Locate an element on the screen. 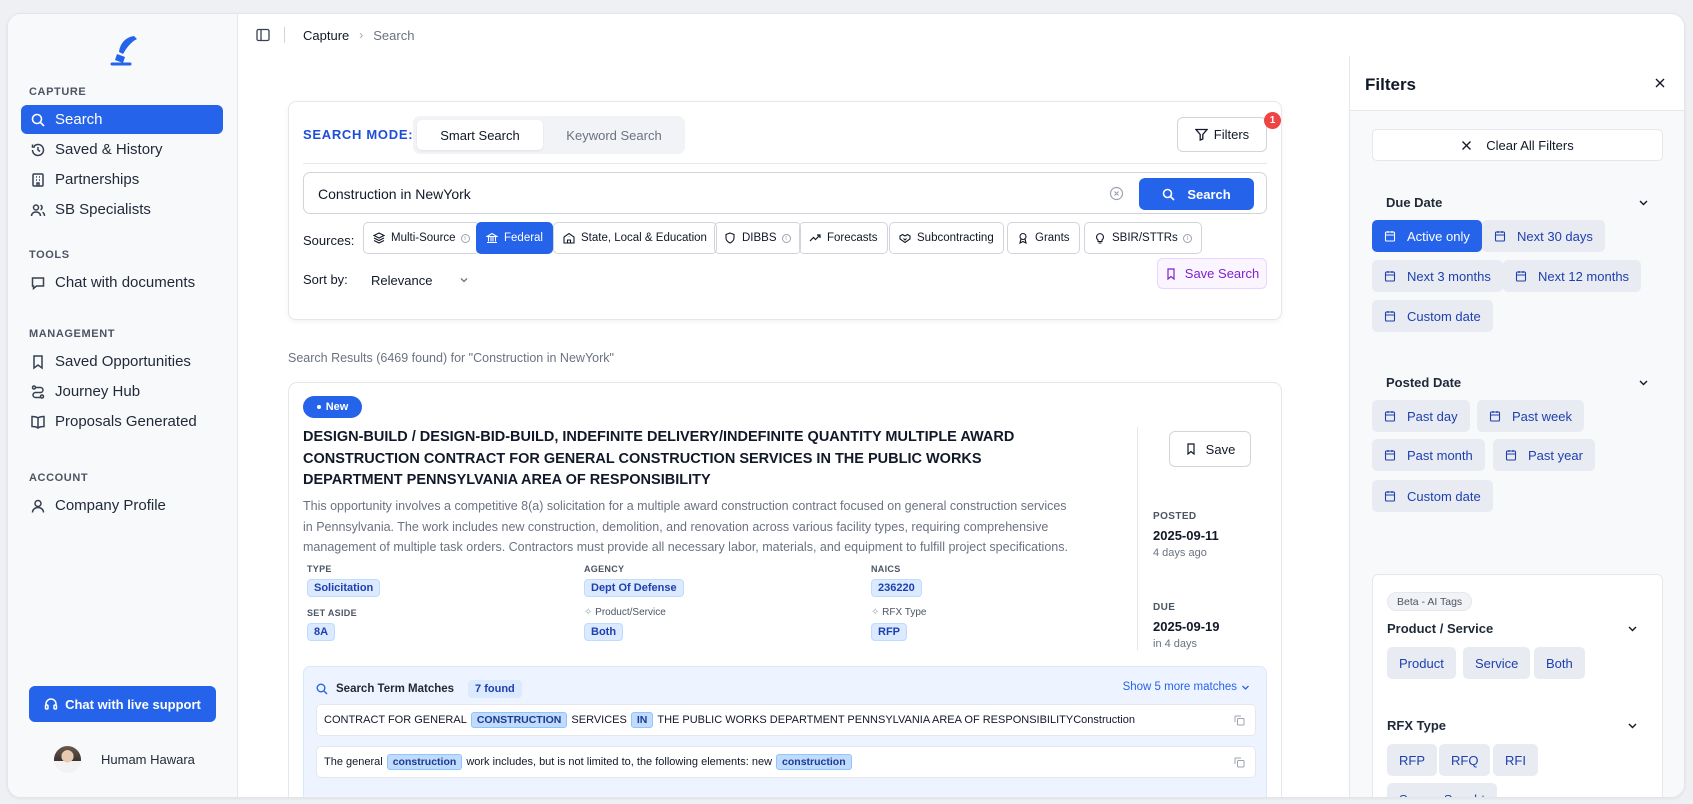 The image size is (1693, 804). award-icon is located at coordinates (1023, 238).